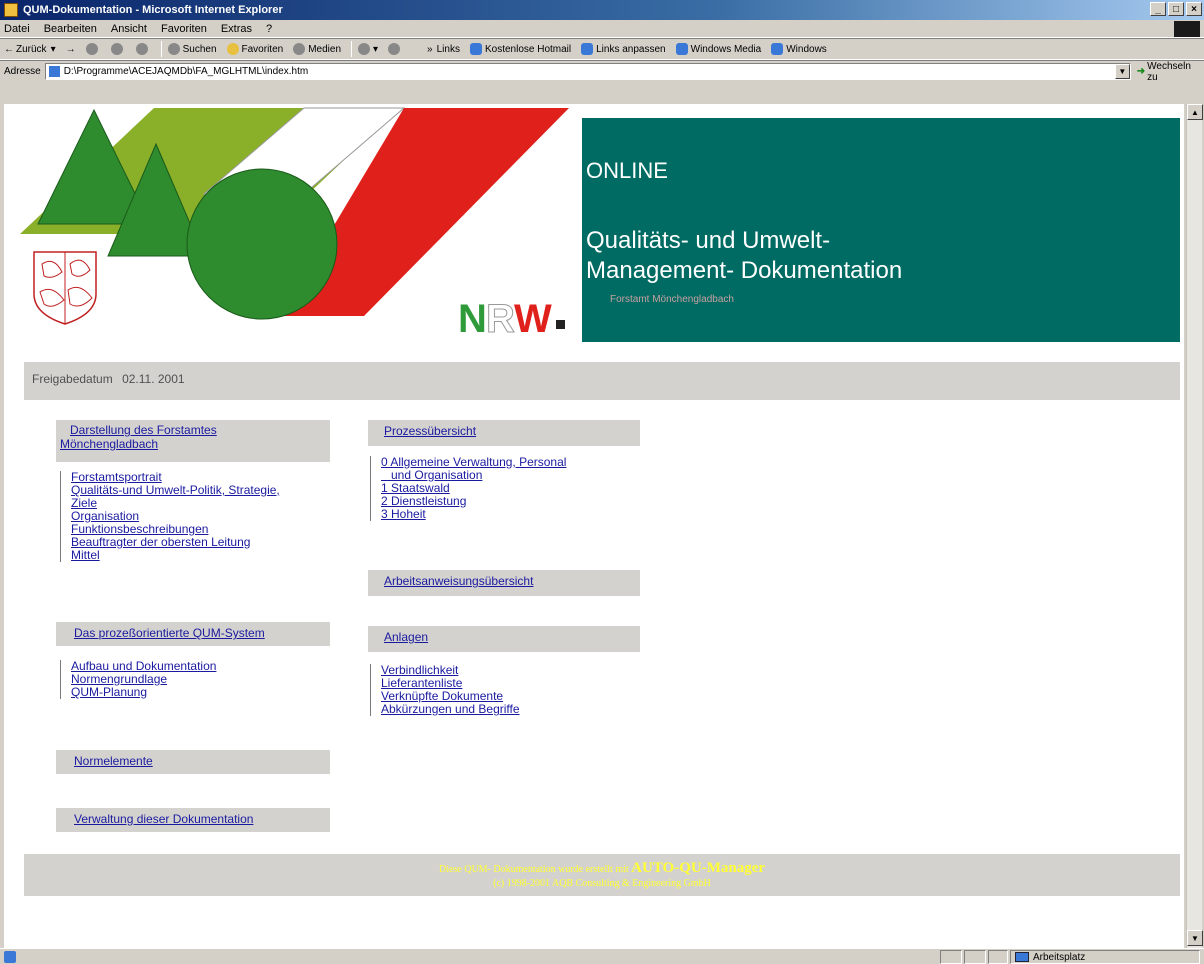 Image resolution: width=1204 pixels, height=964 pixels. What do you see at coordinates (448, 49) in the screenshot?
I see `links-label: Links` at bounding box center [448, 49].